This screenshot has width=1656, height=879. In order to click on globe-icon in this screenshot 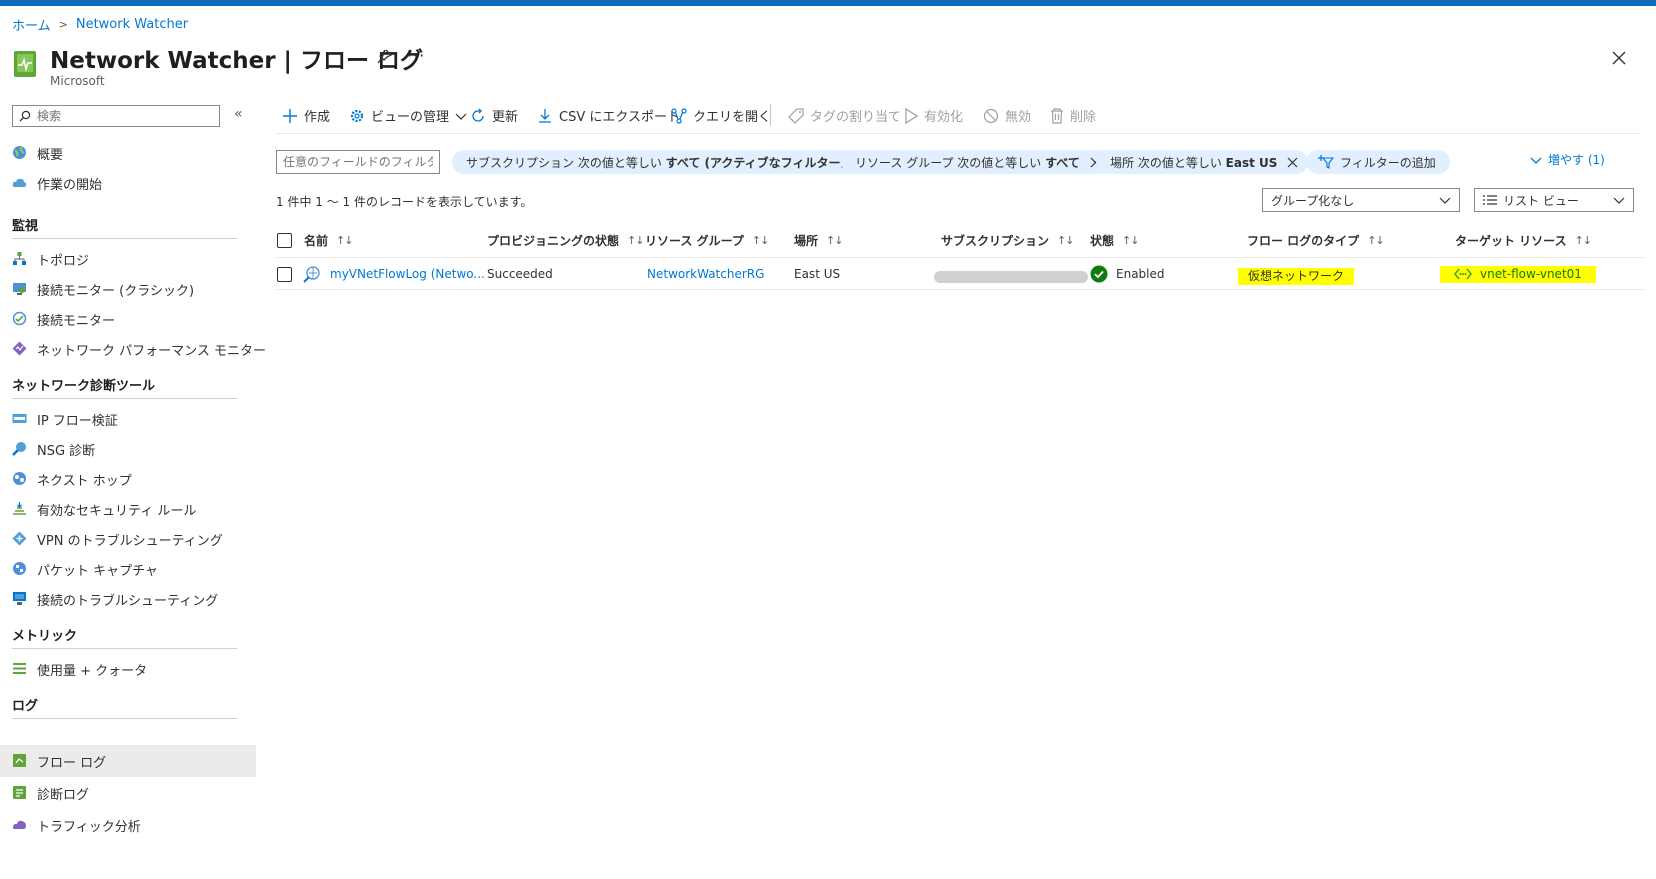, I will do `click(19, 152)`.